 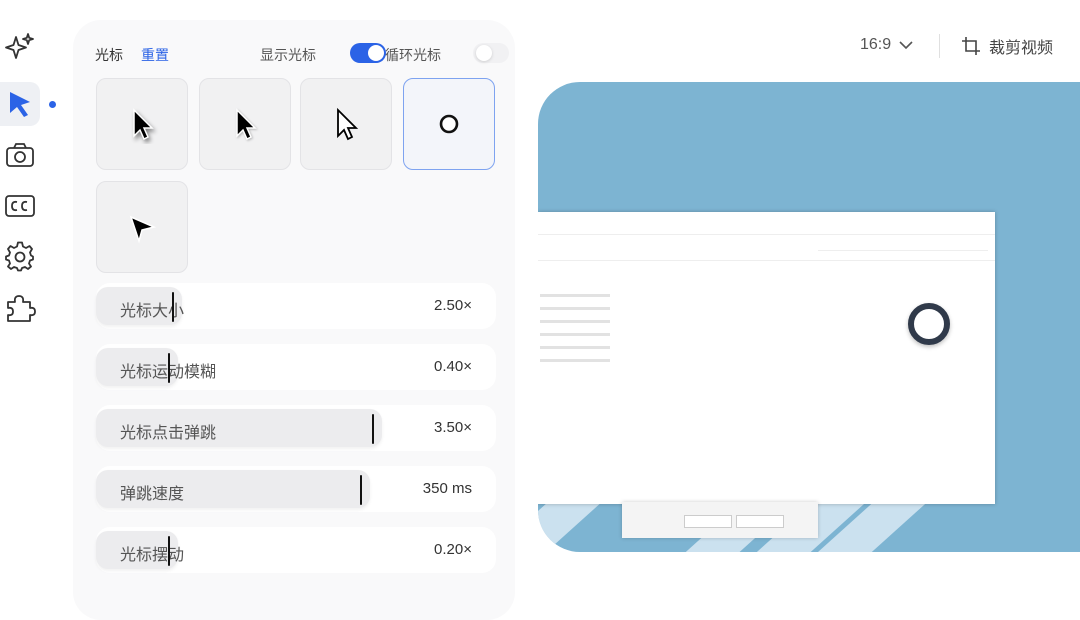 I want to click on slider-label: 弹跳速度, so click(x=152, y=494).